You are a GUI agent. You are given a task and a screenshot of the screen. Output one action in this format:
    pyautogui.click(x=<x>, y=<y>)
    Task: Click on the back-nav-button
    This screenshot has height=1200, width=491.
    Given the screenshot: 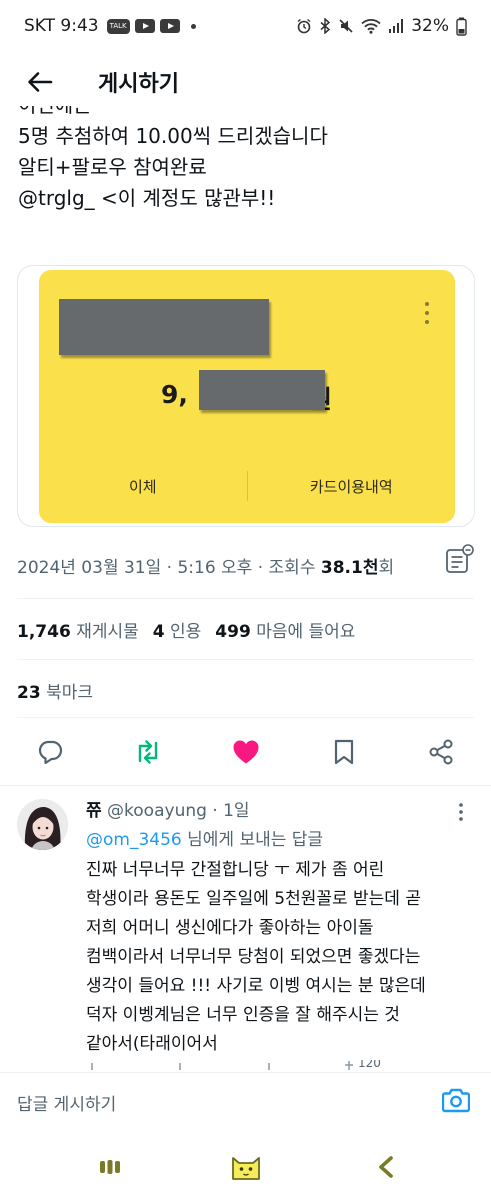 What is the action you would take?
    pyautogui.click(x=386, y=1167)
    